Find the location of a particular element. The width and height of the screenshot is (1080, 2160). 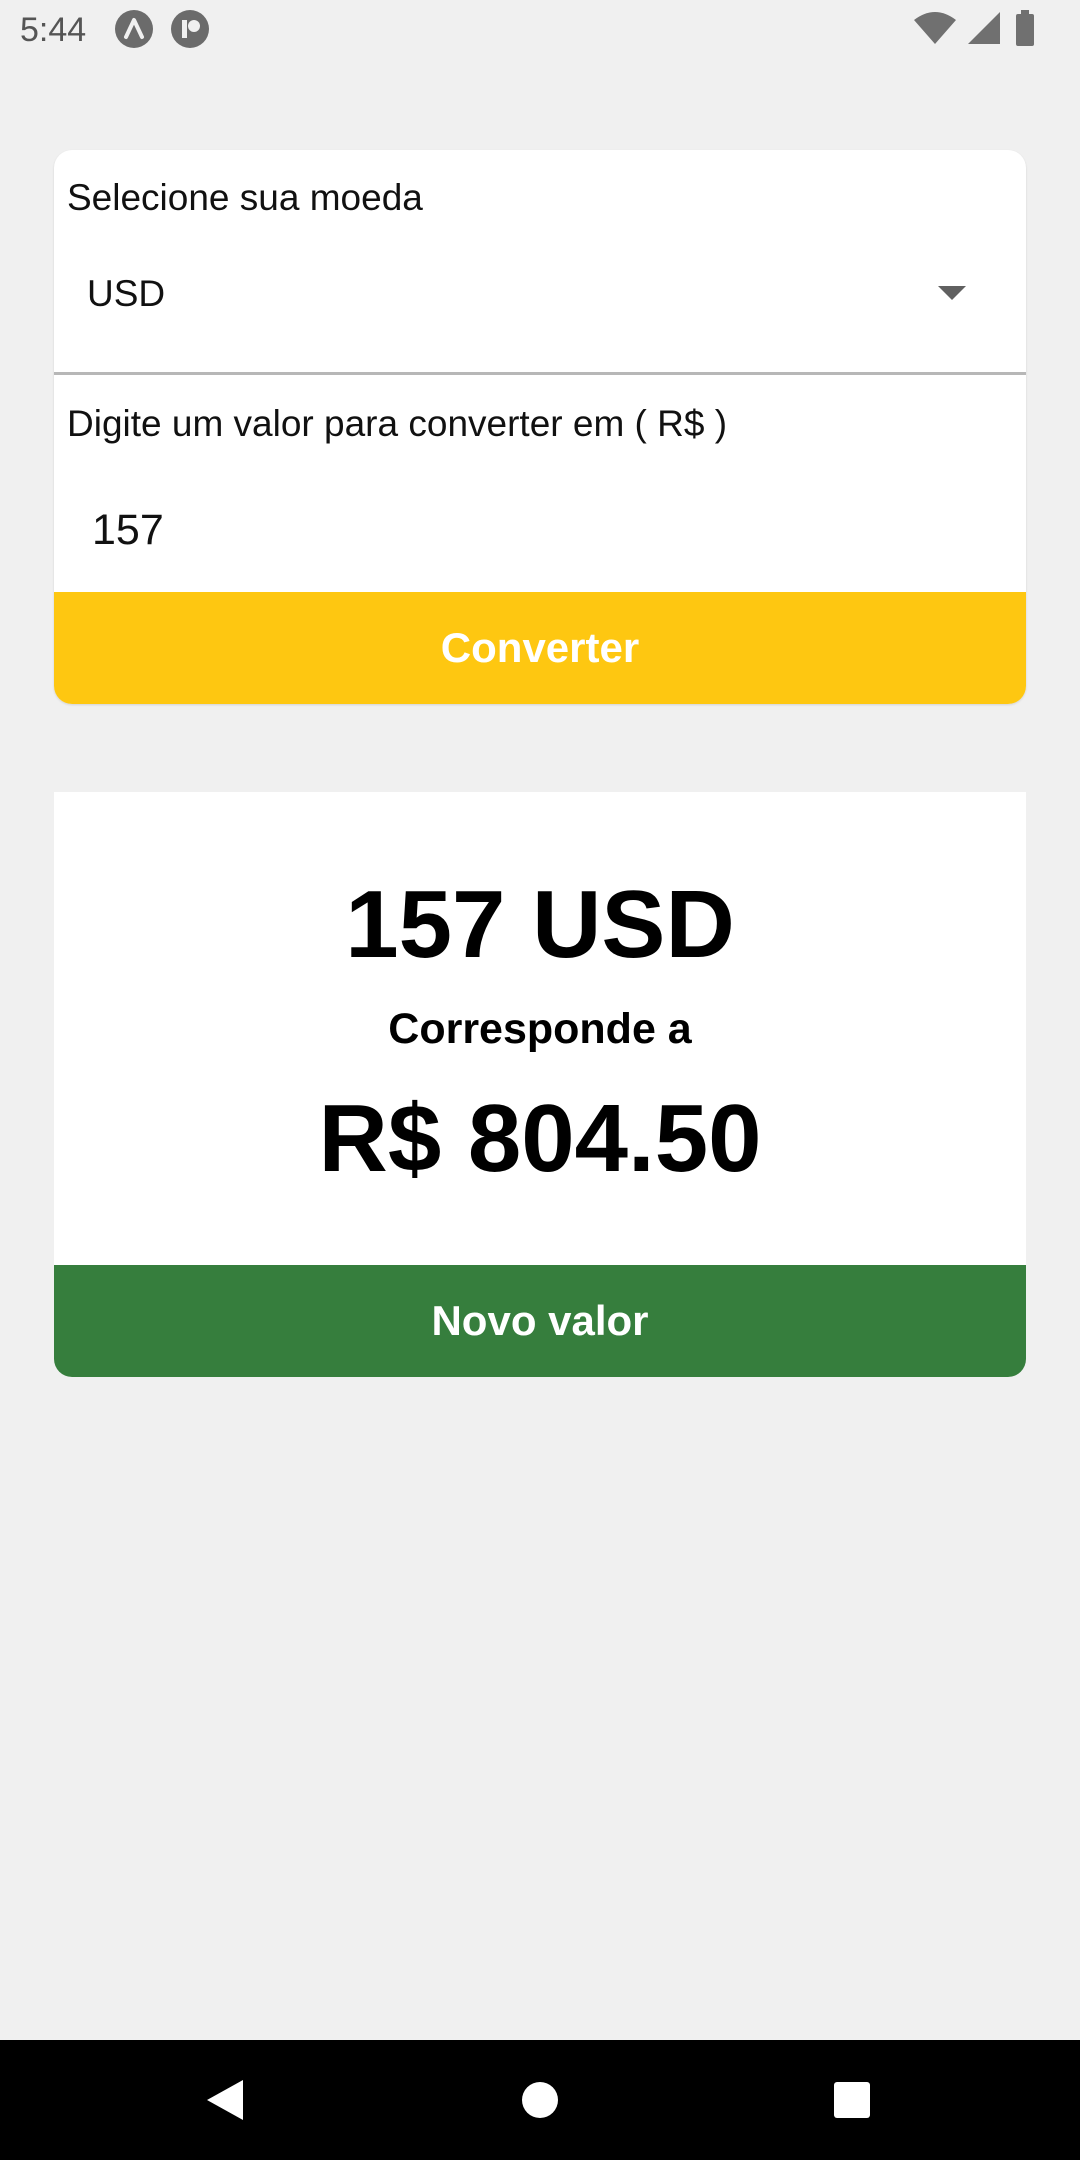

wifi-icon is located at coordinates (935, 28).